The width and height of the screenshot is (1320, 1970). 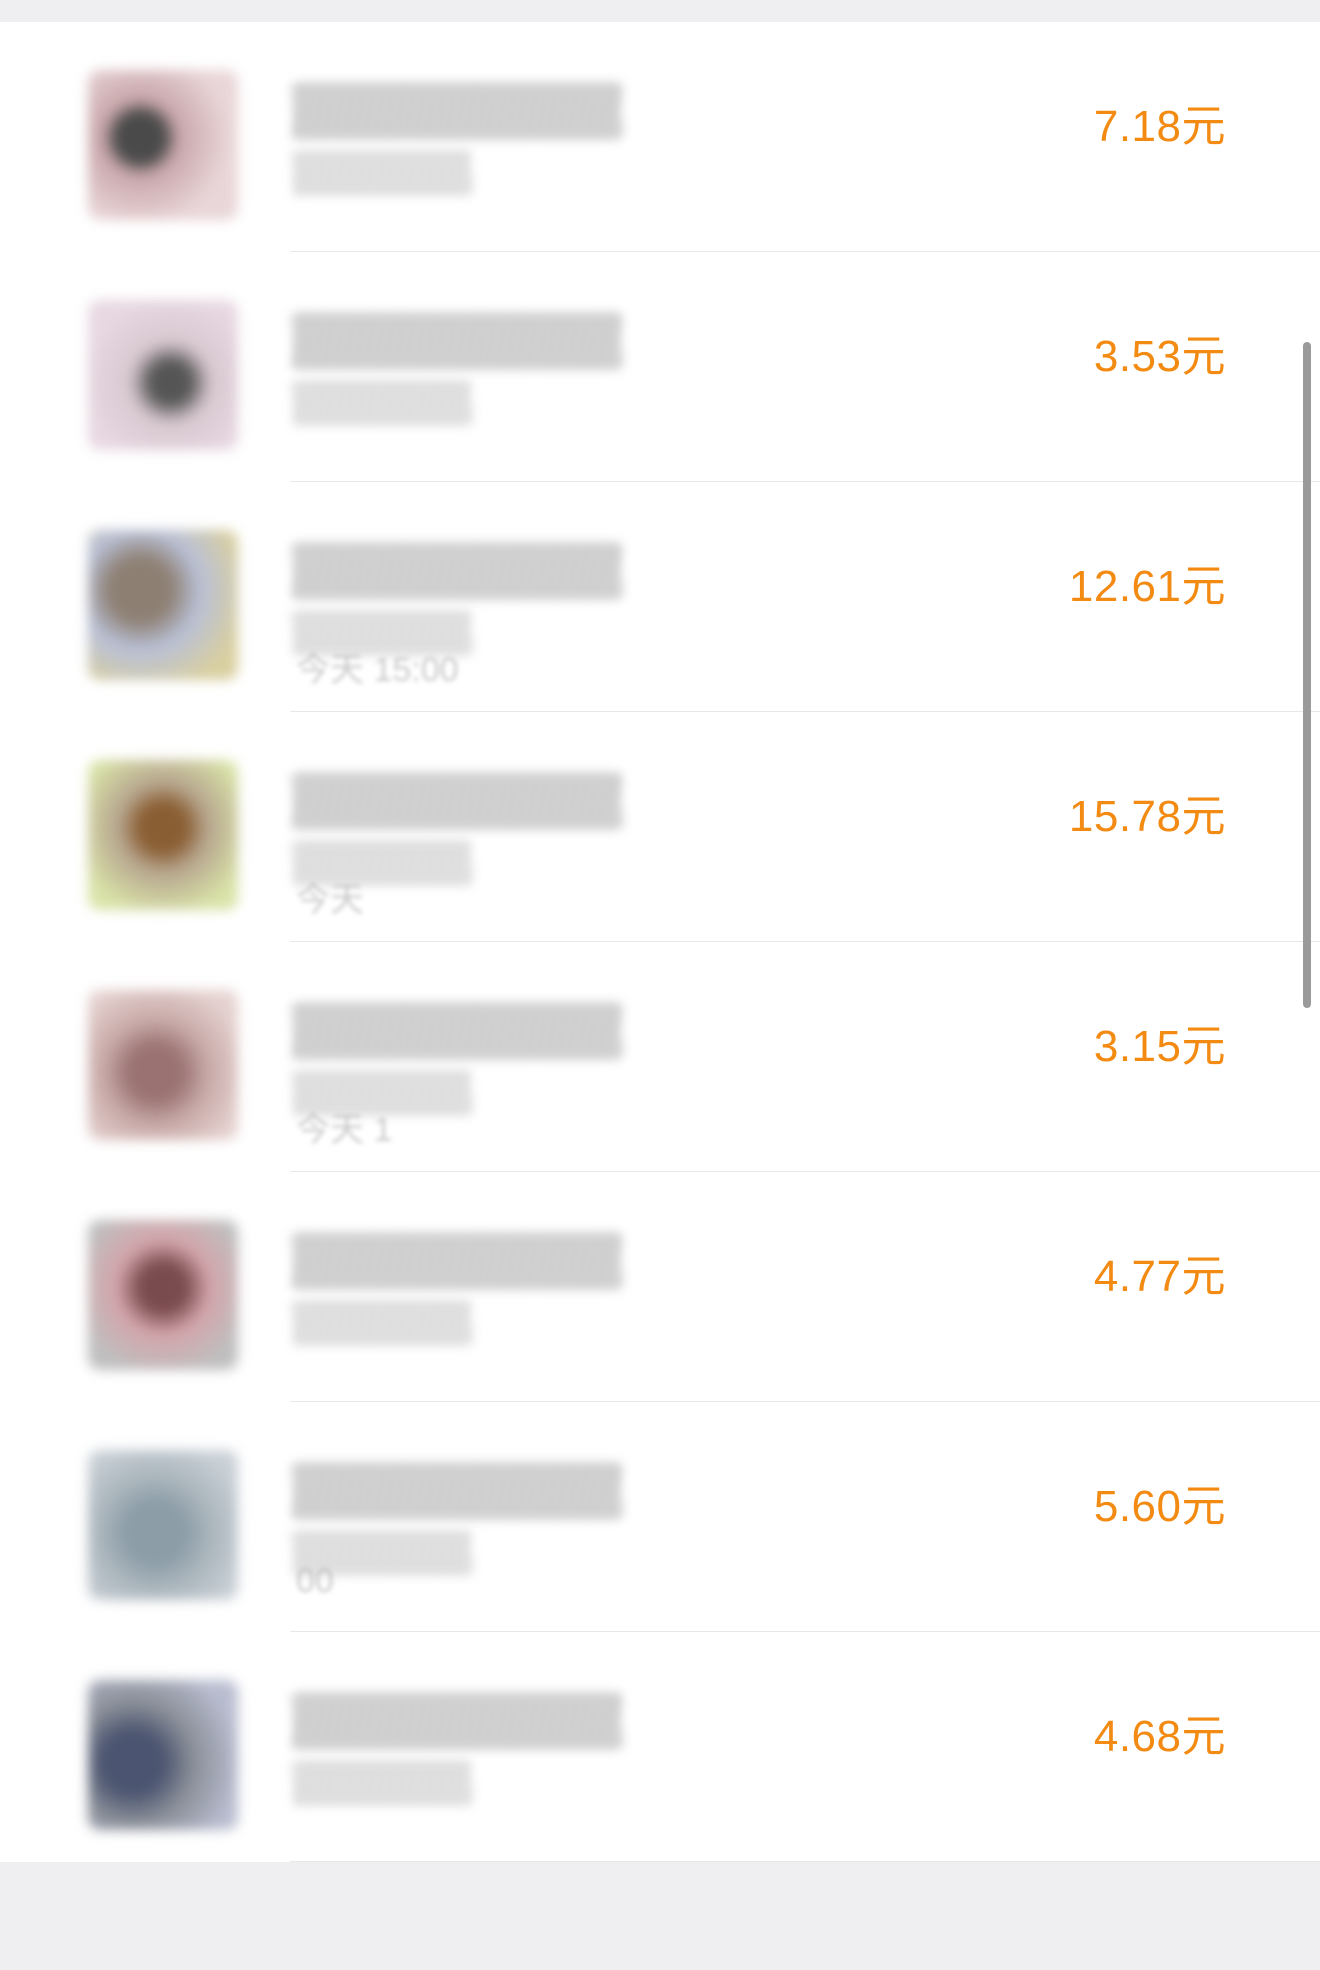 I want to click on transaction-amount: 3.53元, so click(x=1159, y=356).